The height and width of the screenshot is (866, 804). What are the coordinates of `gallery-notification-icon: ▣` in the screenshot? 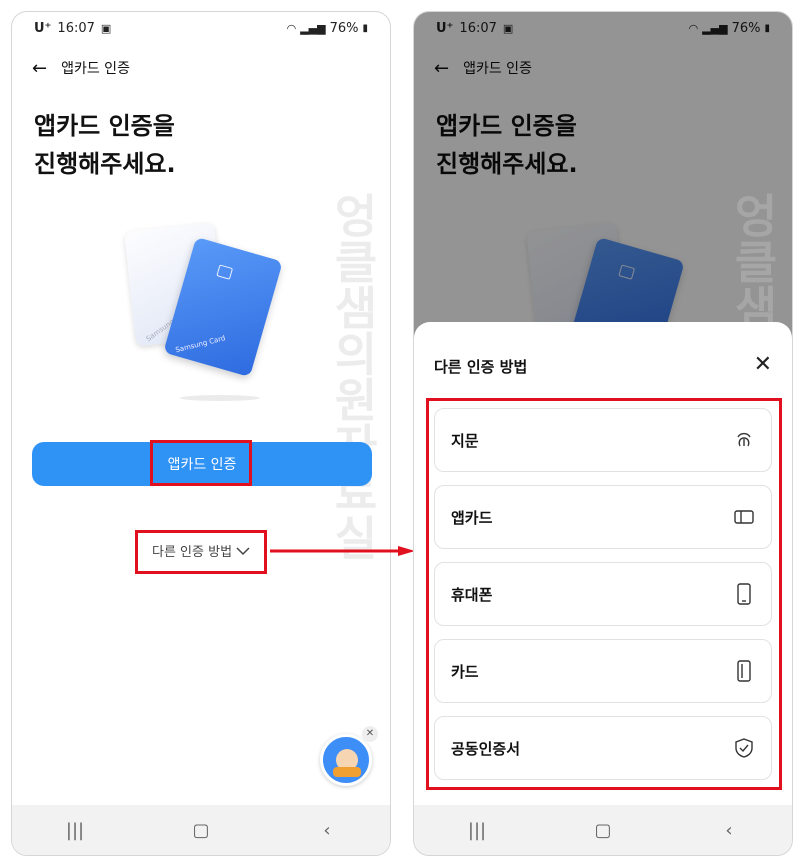 It's located at (106, 28).